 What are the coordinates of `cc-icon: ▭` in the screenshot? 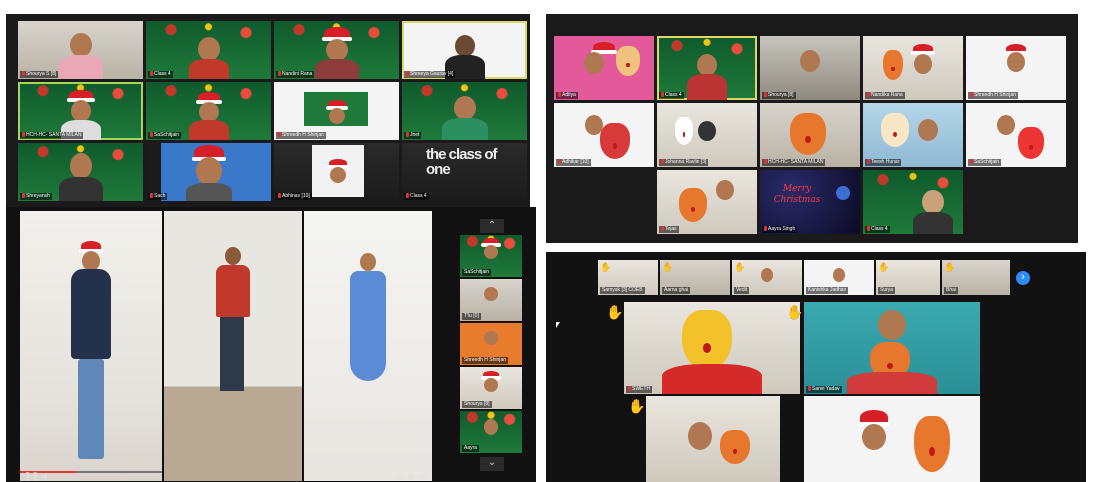 It's located at (399, 477).